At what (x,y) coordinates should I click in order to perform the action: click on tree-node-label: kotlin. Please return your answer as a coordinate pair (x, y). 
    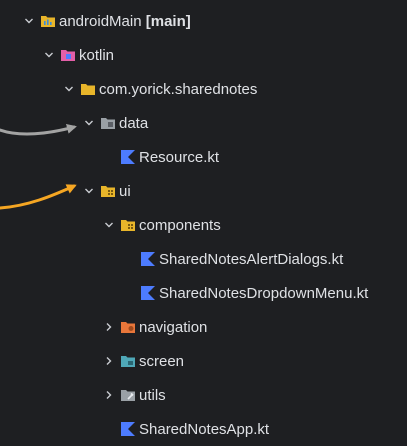
    Looking at the image, I should click on (97, 55).